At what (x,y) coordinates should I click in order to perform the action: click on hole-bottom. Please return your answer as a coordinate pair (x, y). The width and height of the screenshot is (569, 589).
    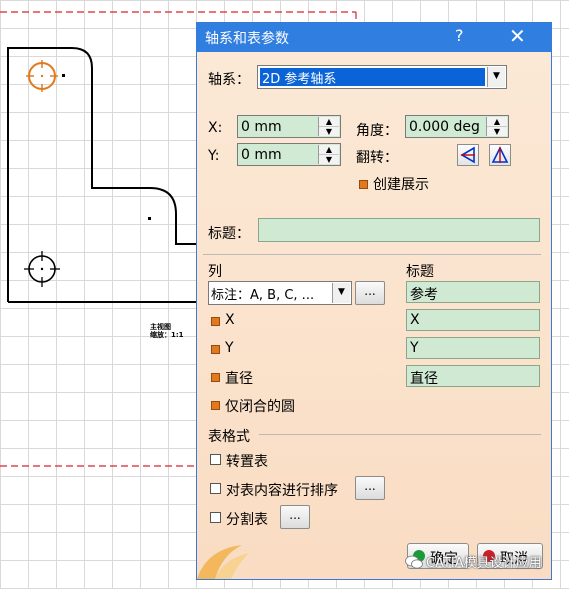
    Looking at the image, I should click on (42, 269).